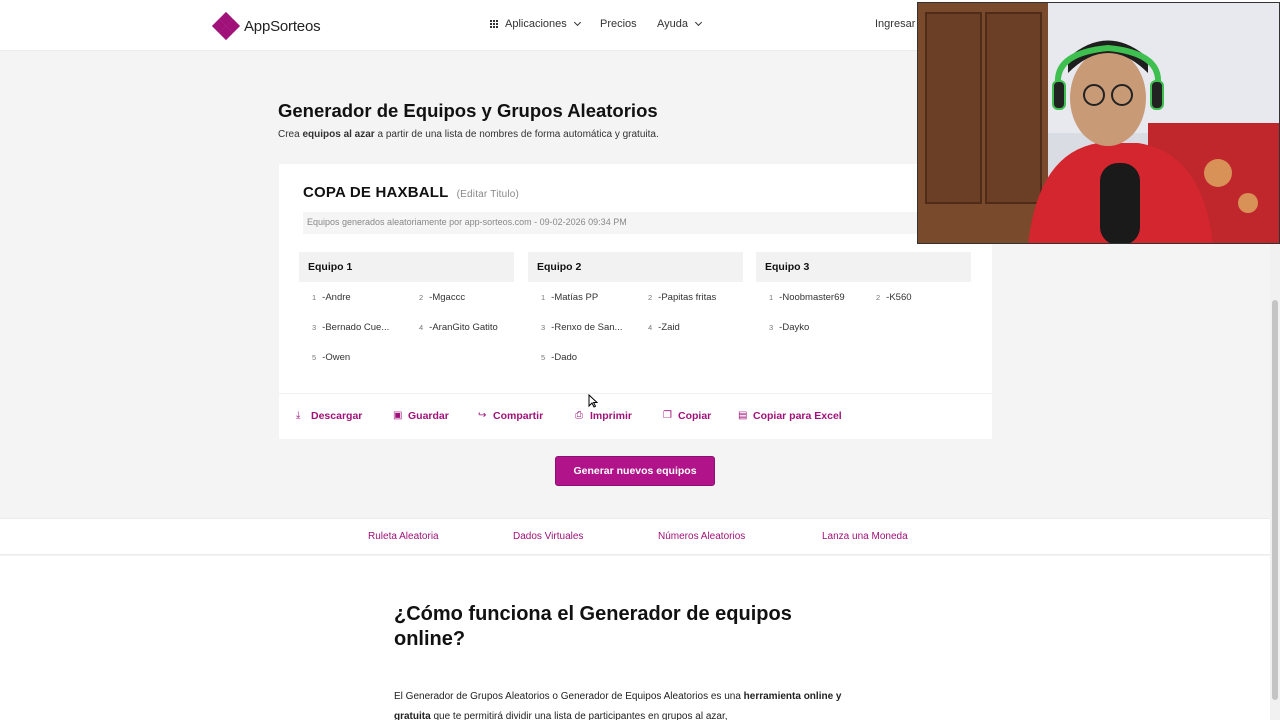 The height and width of the screenshot is (720, 1280). What do you see at coordinates (376, 192) in the screenshot?
I see `event-title: COPA DE HAXBALL` at bounding box center [376, 192].